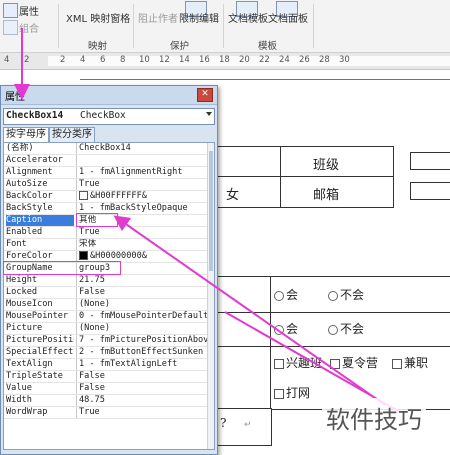  Describe the element at coordinates (248, 17) in the screenshot. I see `document-template-button: 文档模板` at that location.